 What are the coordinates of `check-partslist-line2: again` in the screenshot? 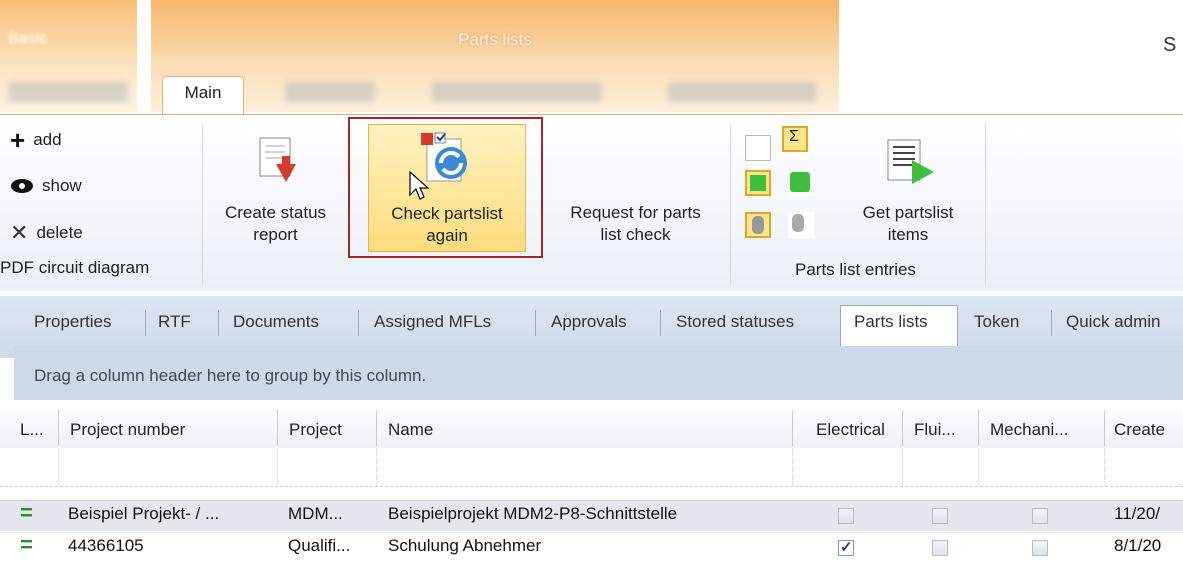 It's located at (447, 235).